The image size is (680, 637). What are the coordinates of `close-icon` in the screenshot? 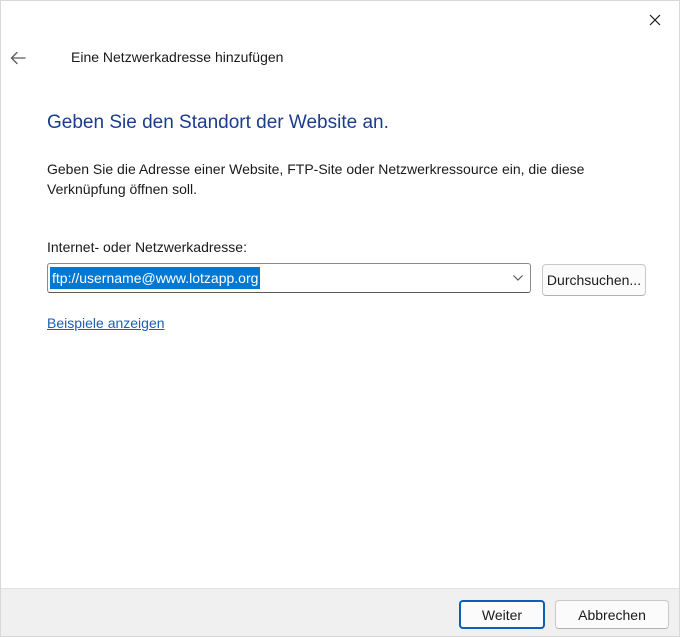 It's located at (655, 20).